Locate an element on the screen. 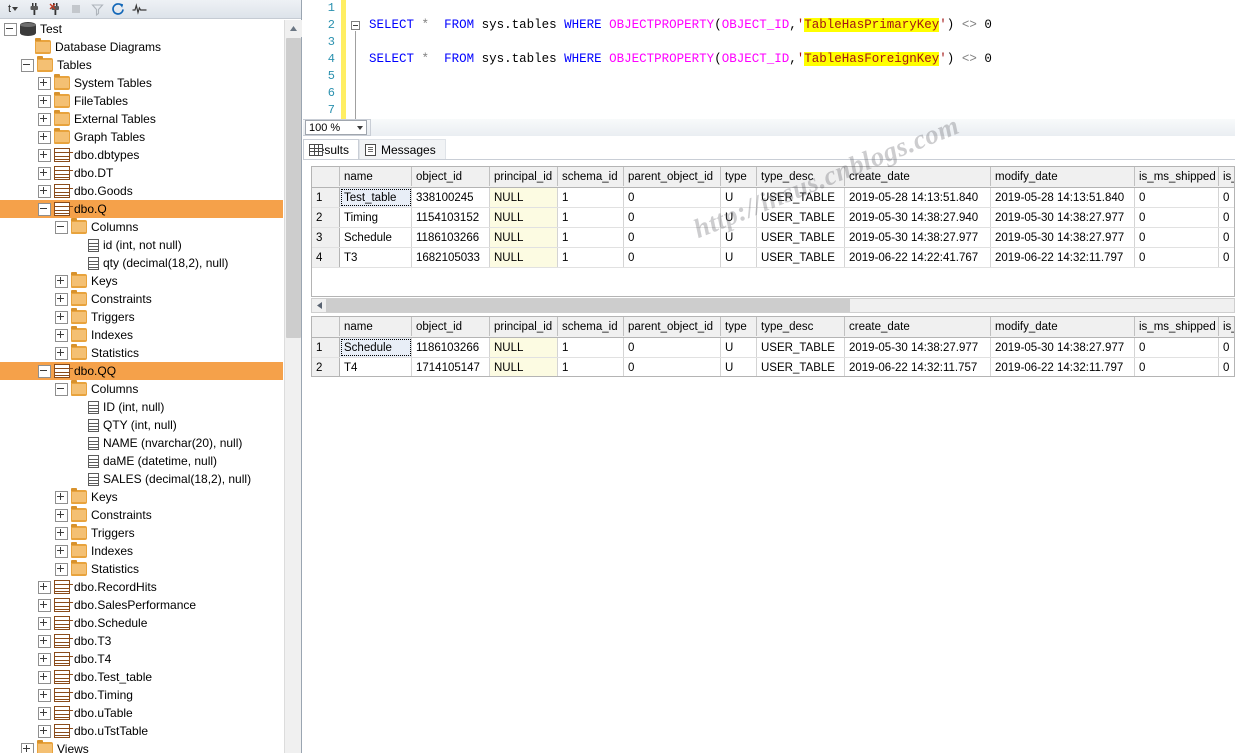 The image size is (1235, 753). tree-node: dbo.uTstTable is located at coordinates (141, 731).